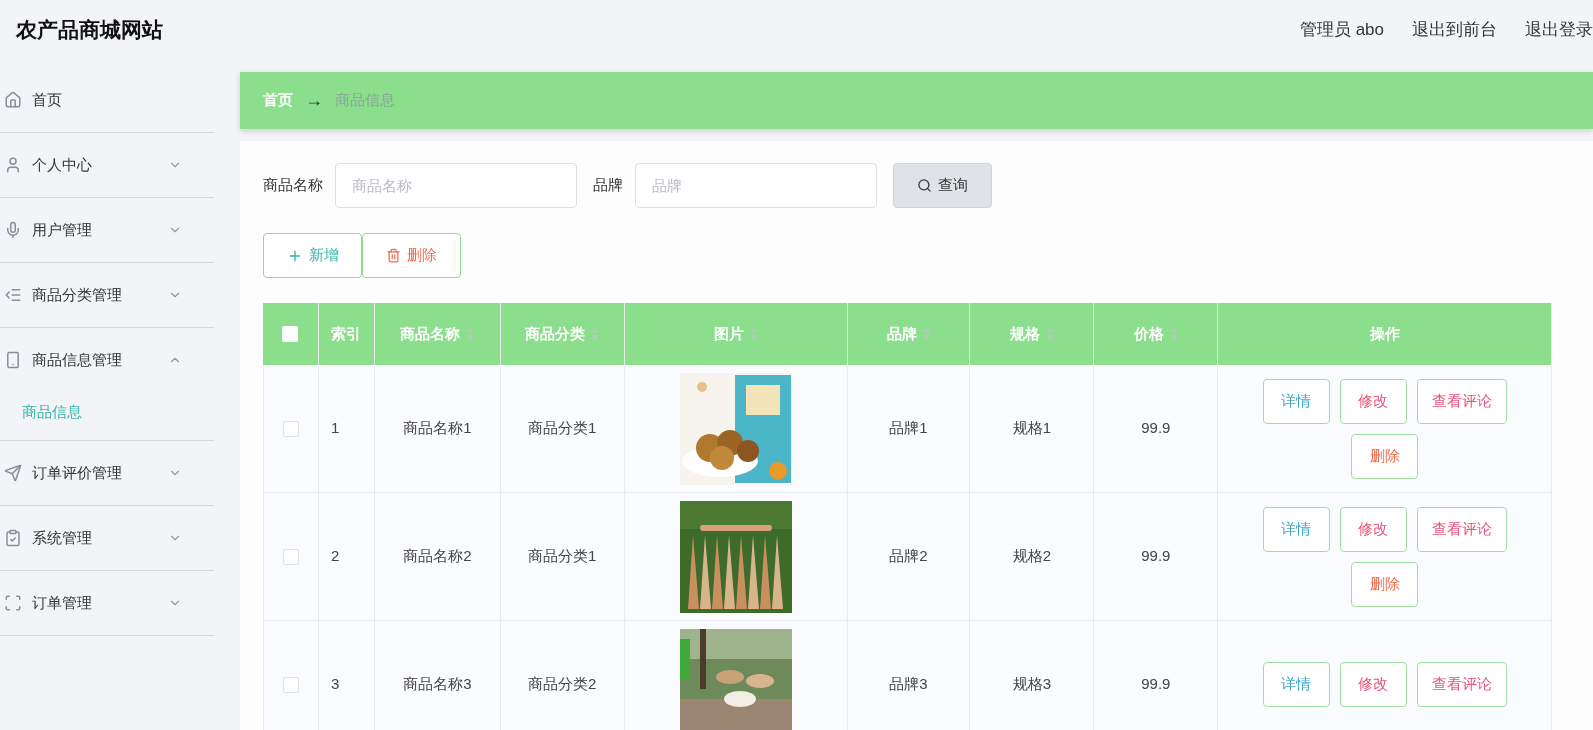 The height and width of the screenshot is (730, 1593). Describe the element at coordinates (312, 255) in the screenshot. I see `add-button: 新增` at that location.